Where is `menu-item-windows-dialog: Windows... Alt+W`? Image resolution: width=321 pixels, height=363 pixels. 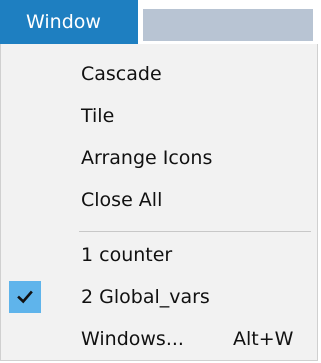 menu-item-windows-dialog: Windows... Alt+W is located at coordinates (159, 339).